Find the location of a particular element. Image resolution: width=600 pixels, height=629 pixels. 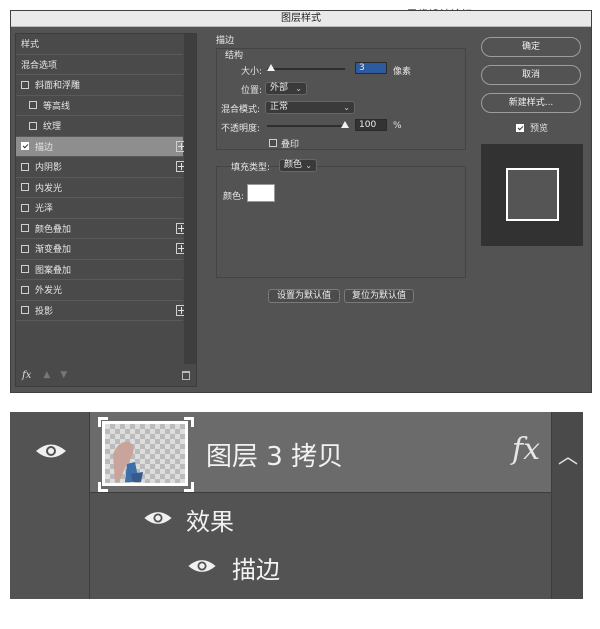

opacity-slider-thumb is located at coordinates (345, 124).